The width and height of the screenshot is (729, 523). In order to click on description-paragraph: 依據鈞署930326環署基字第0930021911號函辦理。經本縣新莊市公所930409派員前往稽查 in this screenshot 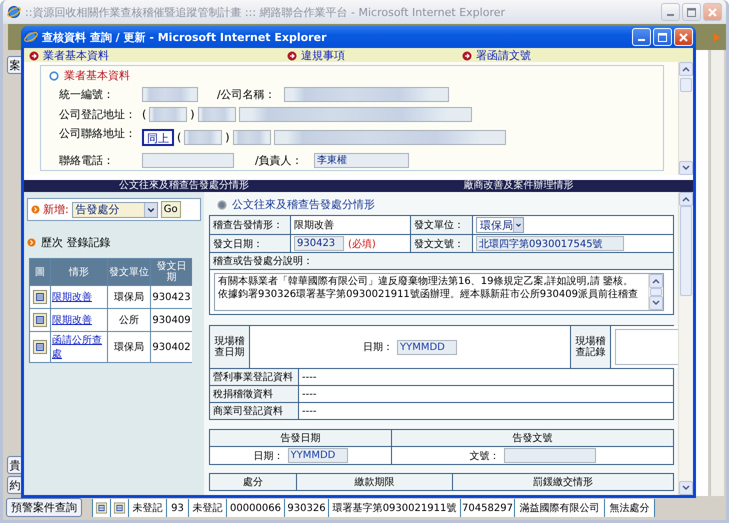, I will do `click(428, 294)`.